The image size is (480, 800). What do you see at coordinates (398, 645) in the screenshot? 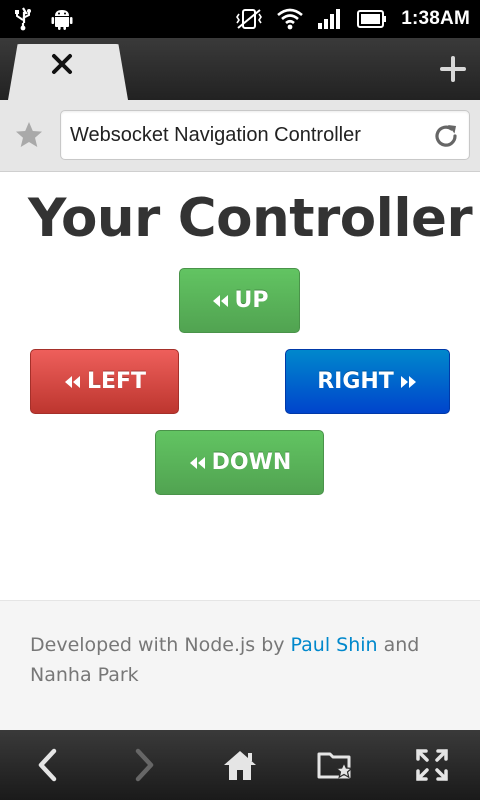
I see `footer-middle: and` at bounding box center [398, 645].